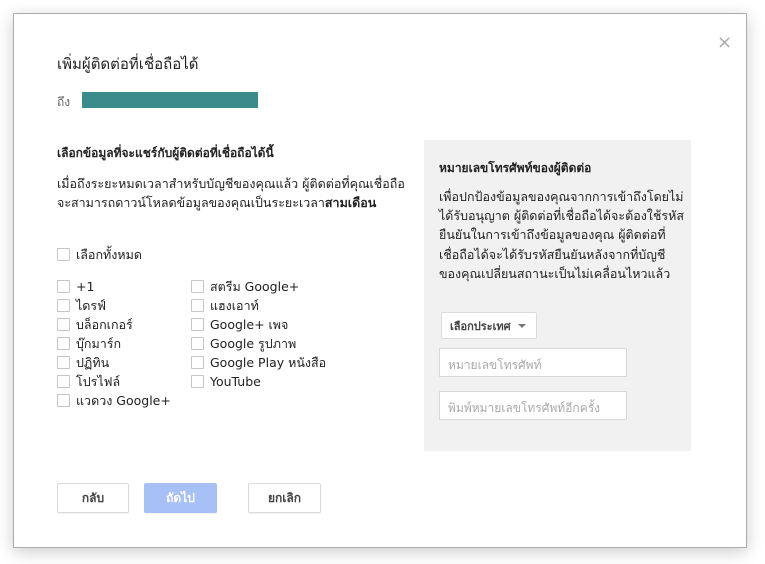 The width and height of the screenshot is (765, 564). Describe the element at coordinates (533, 405) in the screenshot. I see `phone-confirm-input: พิมพ์หมายเลขโทรศัพท์อีกครั้ง` at that location.